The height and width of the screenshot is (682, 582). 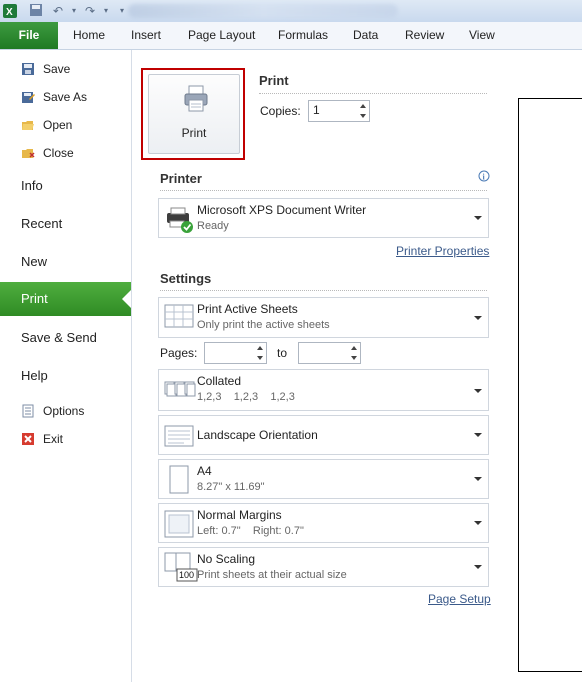 What do you see at coordinates (219, 381) in the screenshot?
I see `collation-title: Collated` at bounding box center [219, 381].